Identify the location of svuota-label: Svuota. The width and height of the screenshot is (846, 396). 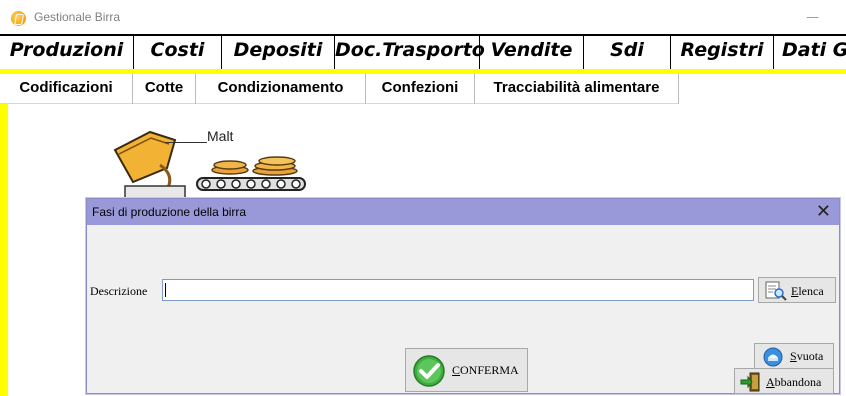
(807, 356).